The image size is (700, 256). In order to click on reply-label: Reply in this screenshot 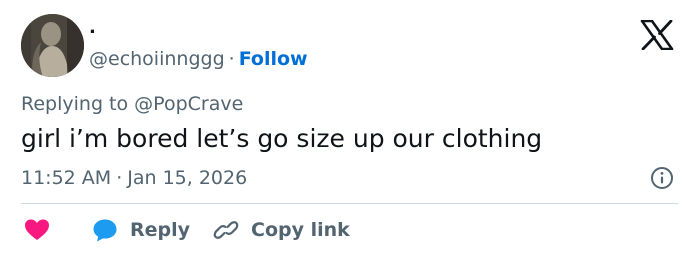, I will do `click(160, 230)`.